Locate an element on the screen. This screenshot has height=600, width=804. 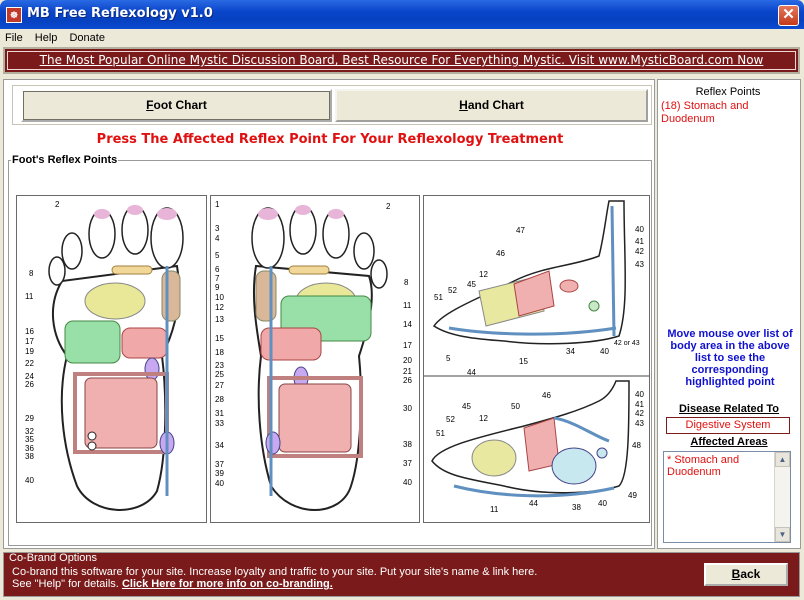
left-foot-label-16: 16 is located at coordinates (29, 331).